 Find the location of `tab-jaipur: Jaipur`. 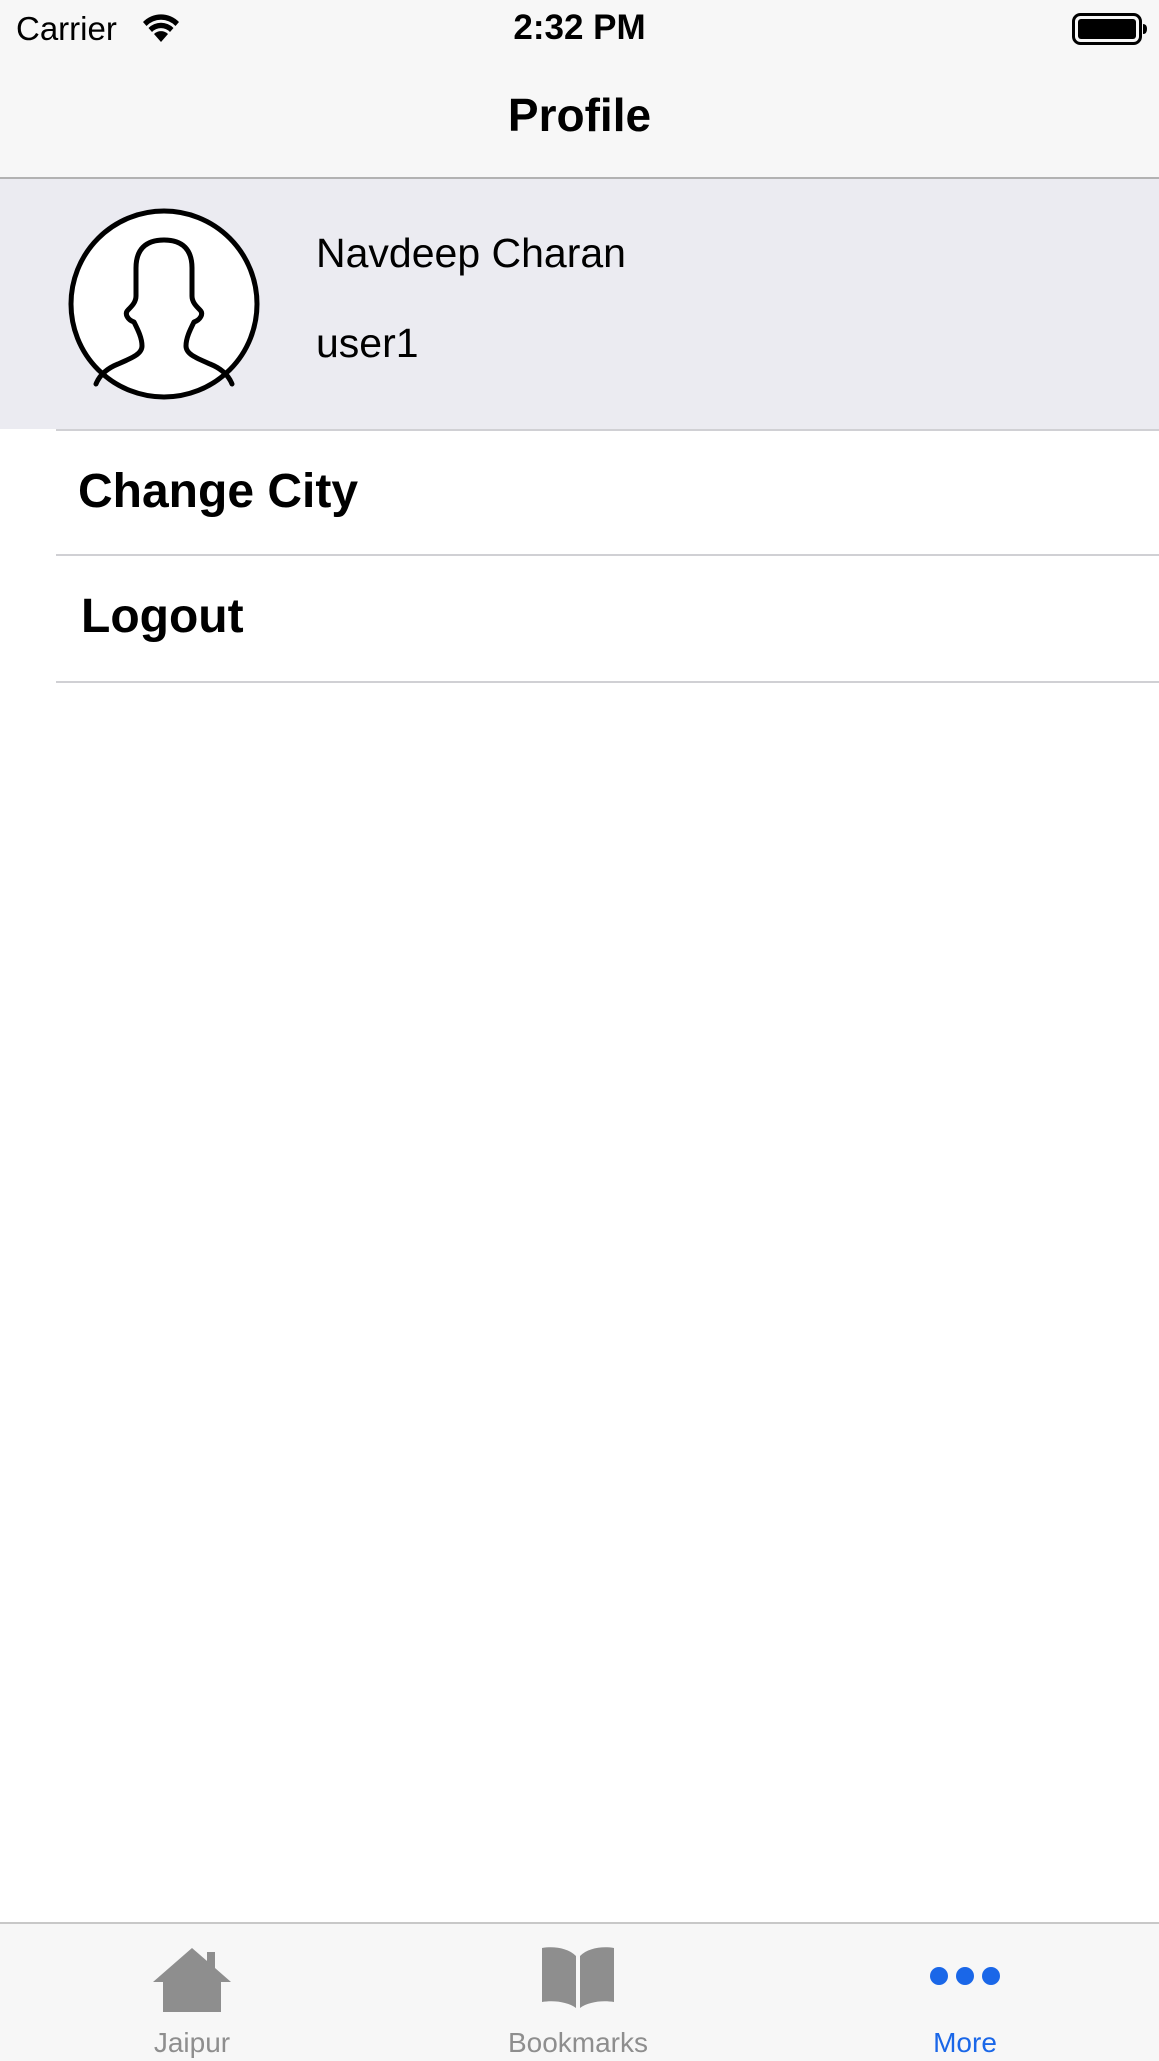

tab-jaipur: Jaipur is located at coordinates (192, 1992).